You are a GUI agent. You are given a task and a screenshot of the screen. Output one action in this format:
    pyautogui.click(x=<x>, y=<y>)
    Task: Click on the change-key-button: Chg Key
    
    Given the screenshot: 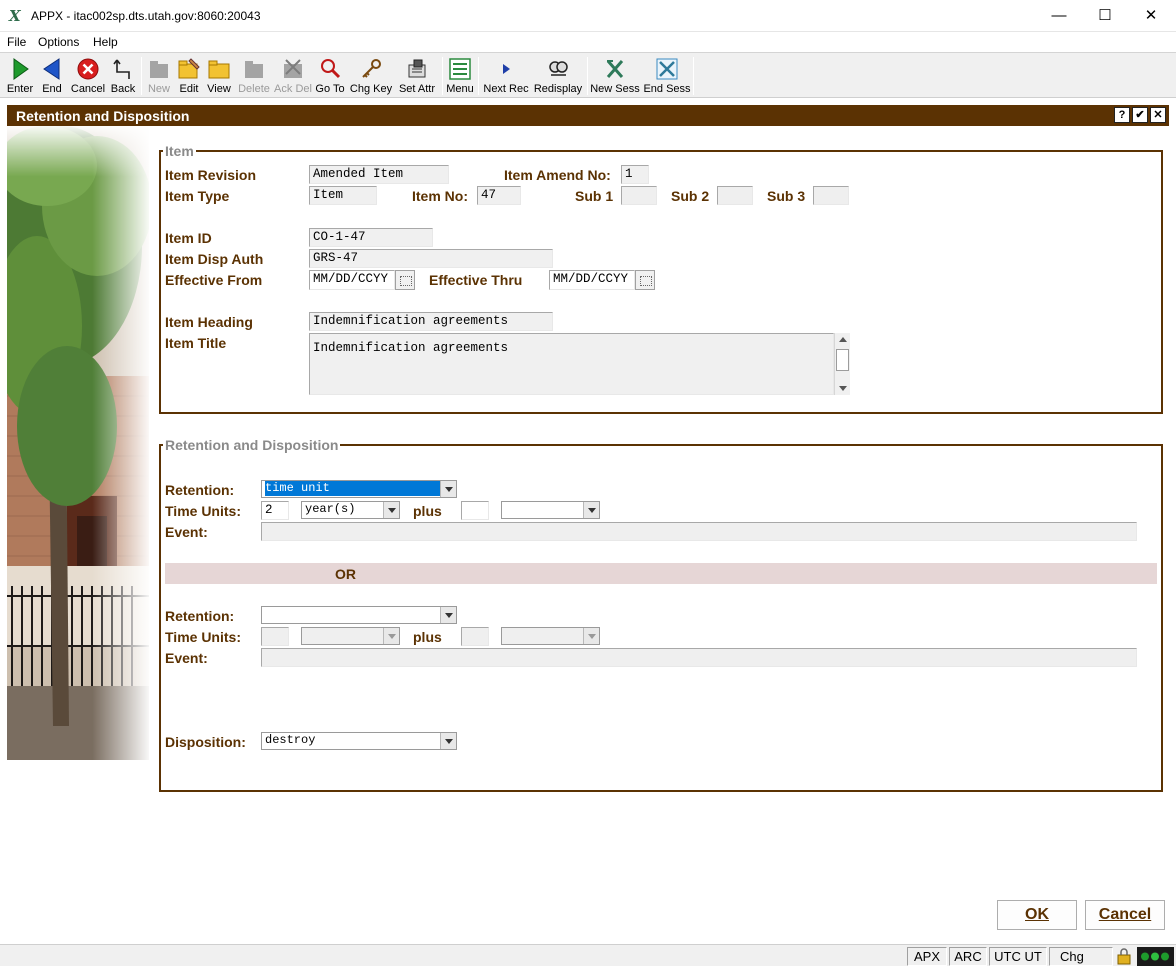 What is the action you would take?
    pyautogui.click(x=371, y=76)
    